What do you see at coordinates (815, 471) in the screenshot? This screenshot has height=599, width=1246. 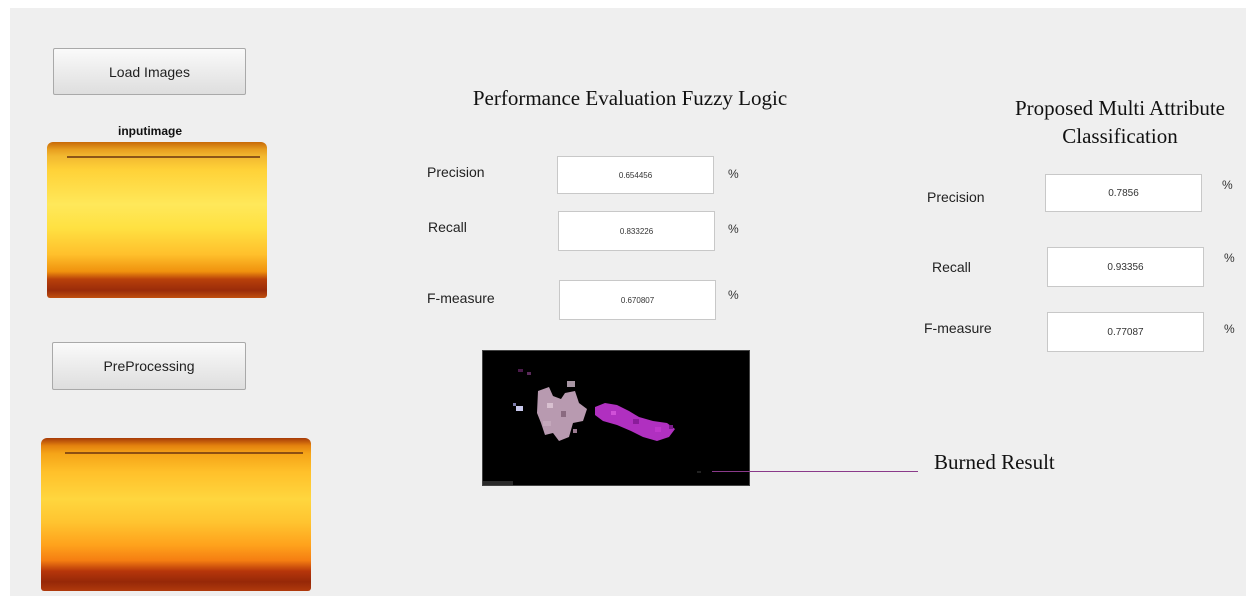 I see `result-callout-line` at bounding box center [815, 471].